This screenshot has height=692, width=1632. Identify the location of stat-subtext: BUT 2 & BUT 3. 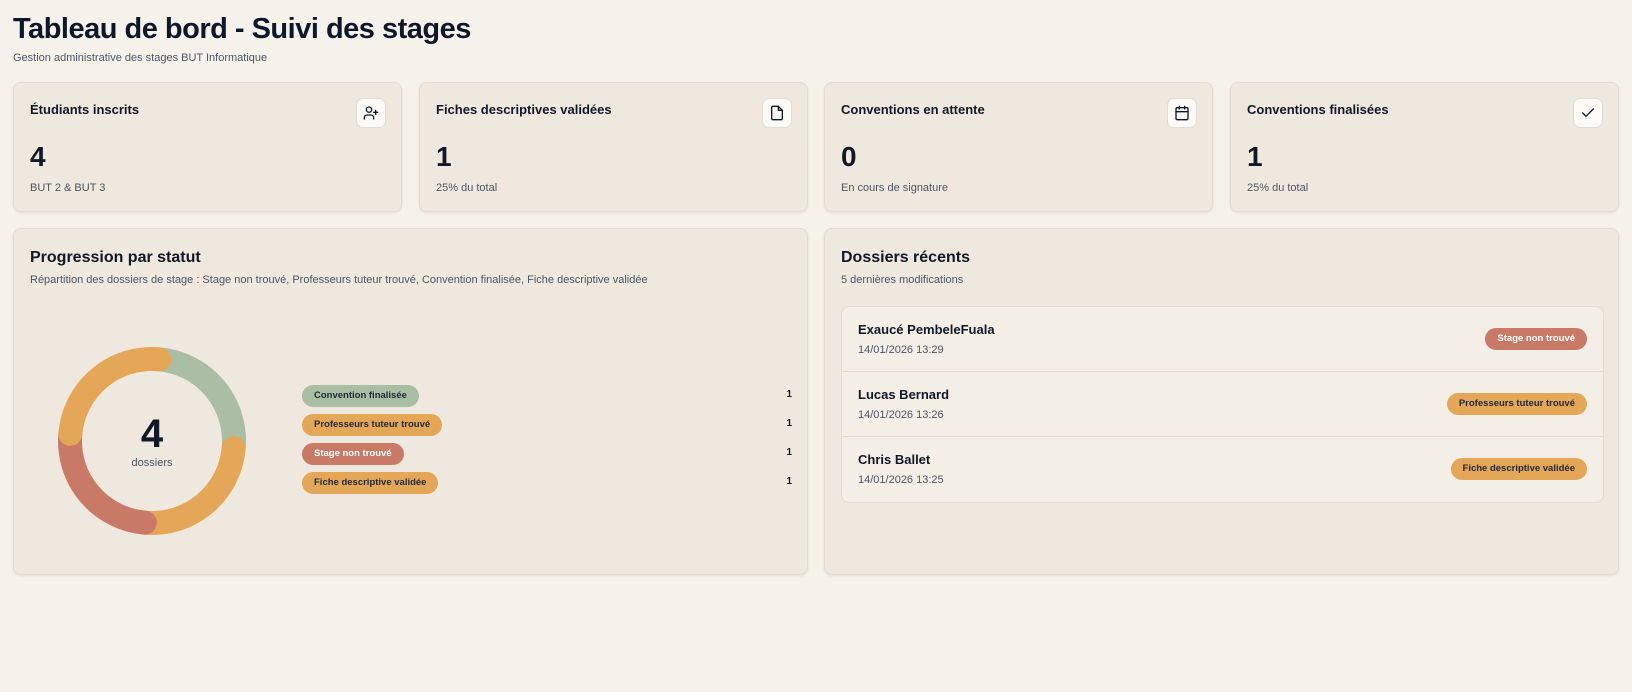
(68, 188).